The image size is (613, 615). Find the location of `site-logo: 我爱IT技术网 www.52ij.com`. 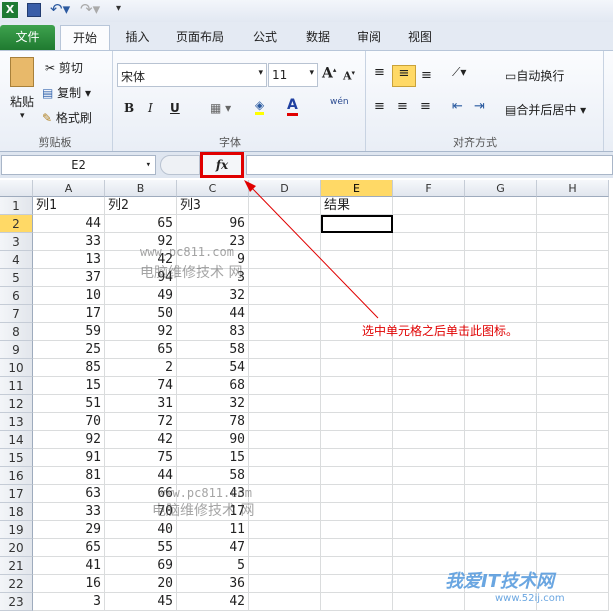

site-logo: 我爱IT技术网 www.52ij.com is located at coordinates (505, 579).